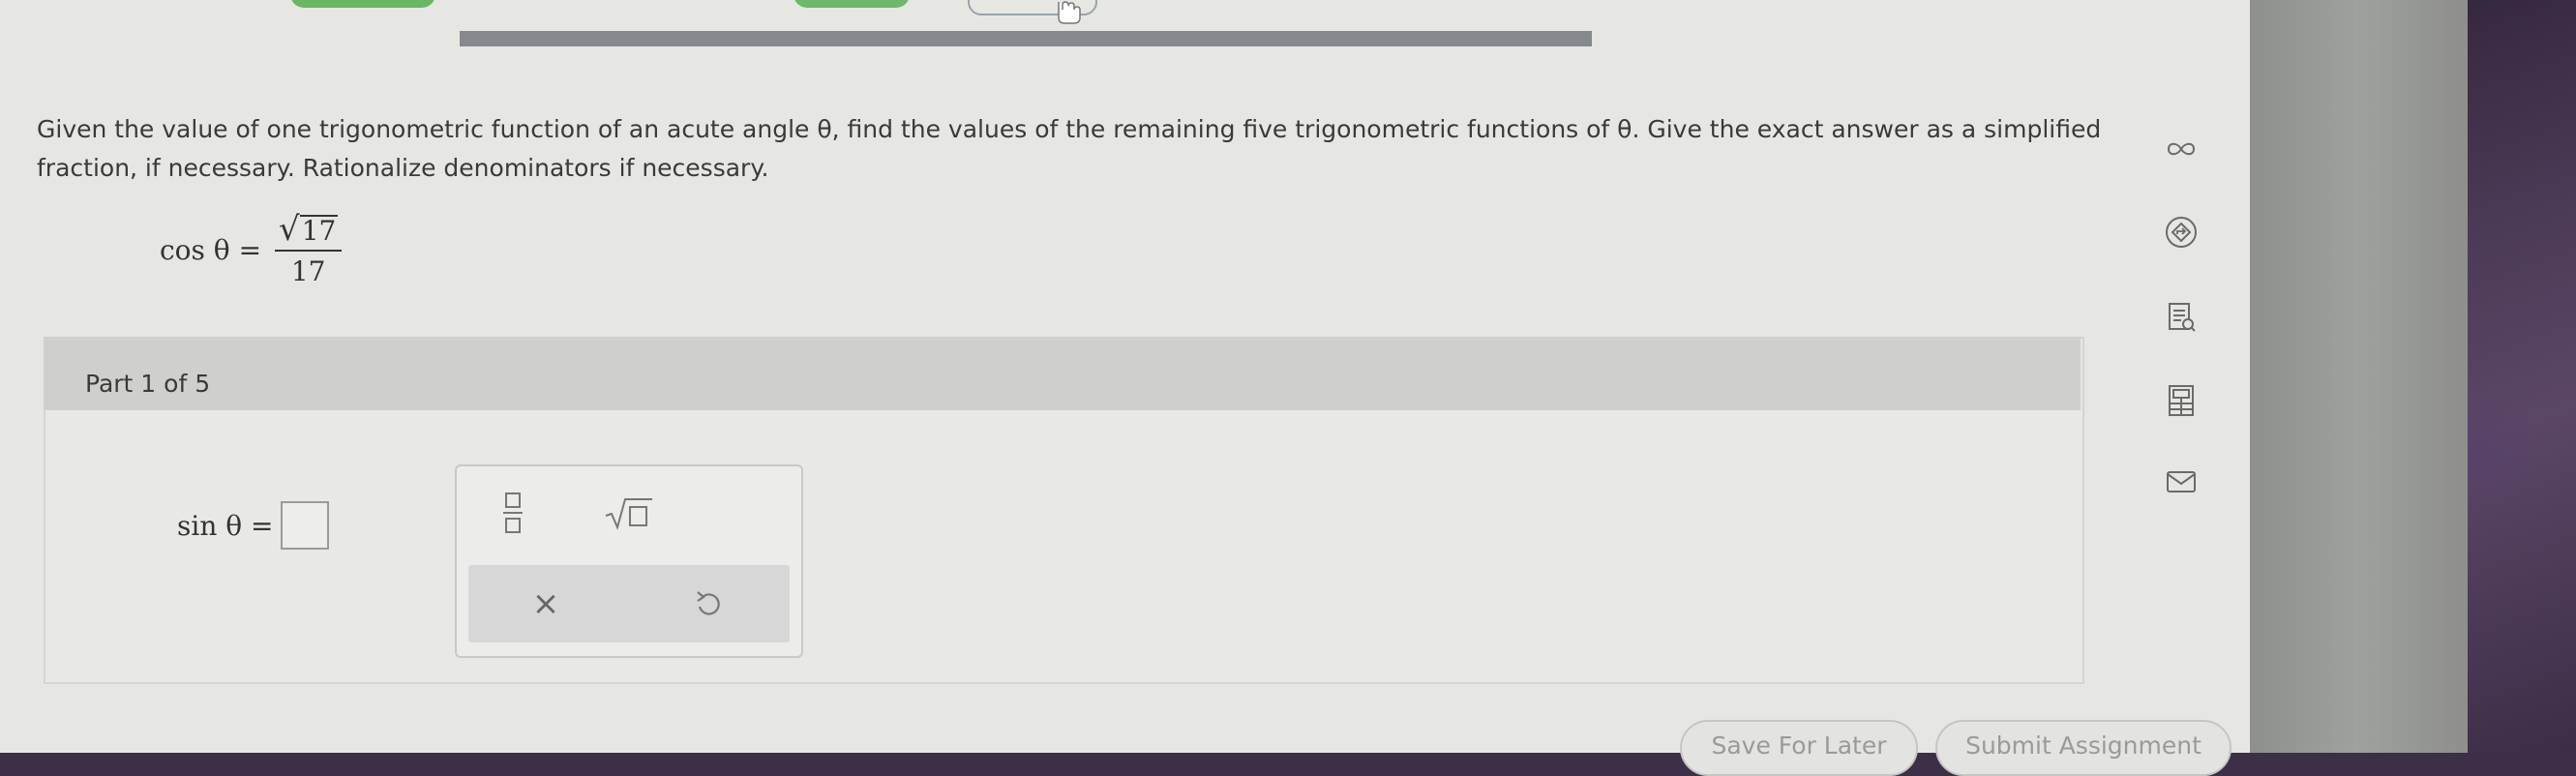  I want to click on infinity-icon, so click(2181, 149).